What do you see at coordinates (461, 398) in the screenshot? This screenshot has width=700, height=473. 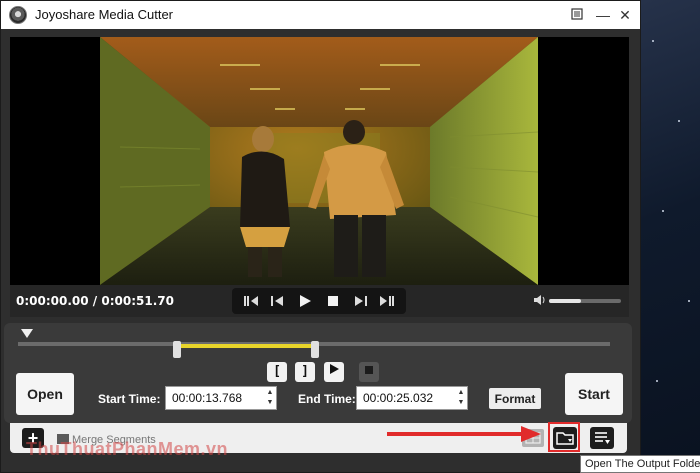 I see `end-time-spinner-icon: ▲ ▼` at bounding box center [461, 398].